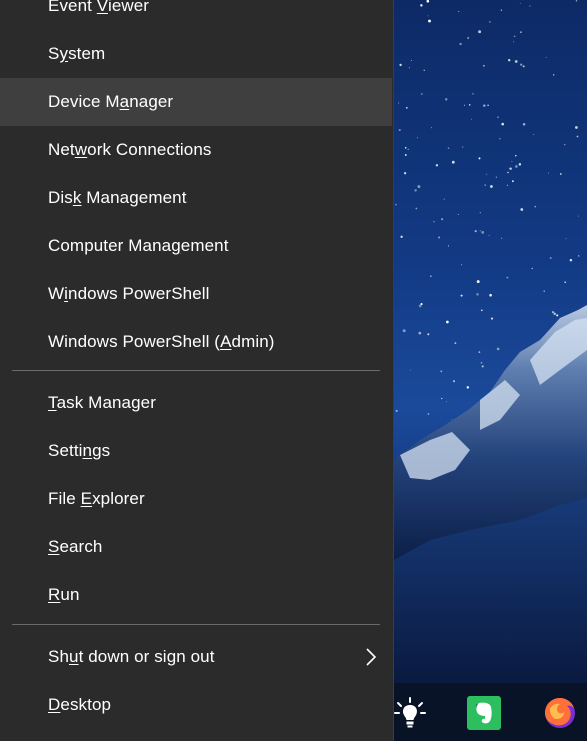  Describe the element at coordinates (196, 547) in the screenshot. I see `menu-item-search: Search` at that location.